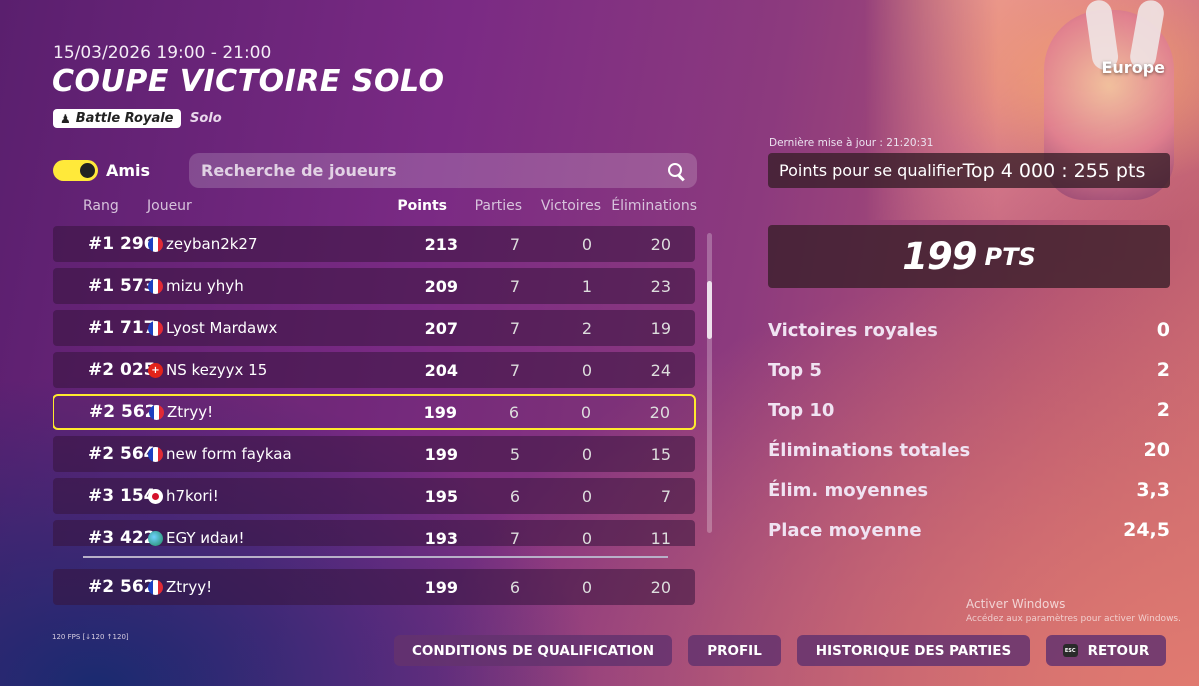 The height and width of the screenshot is (686, 1199). Describe the element at coordinates (533, 650) in the screenshot. I see `qualification-conditions-button: CONDITIONS DE QUALIFICATION` at that location.